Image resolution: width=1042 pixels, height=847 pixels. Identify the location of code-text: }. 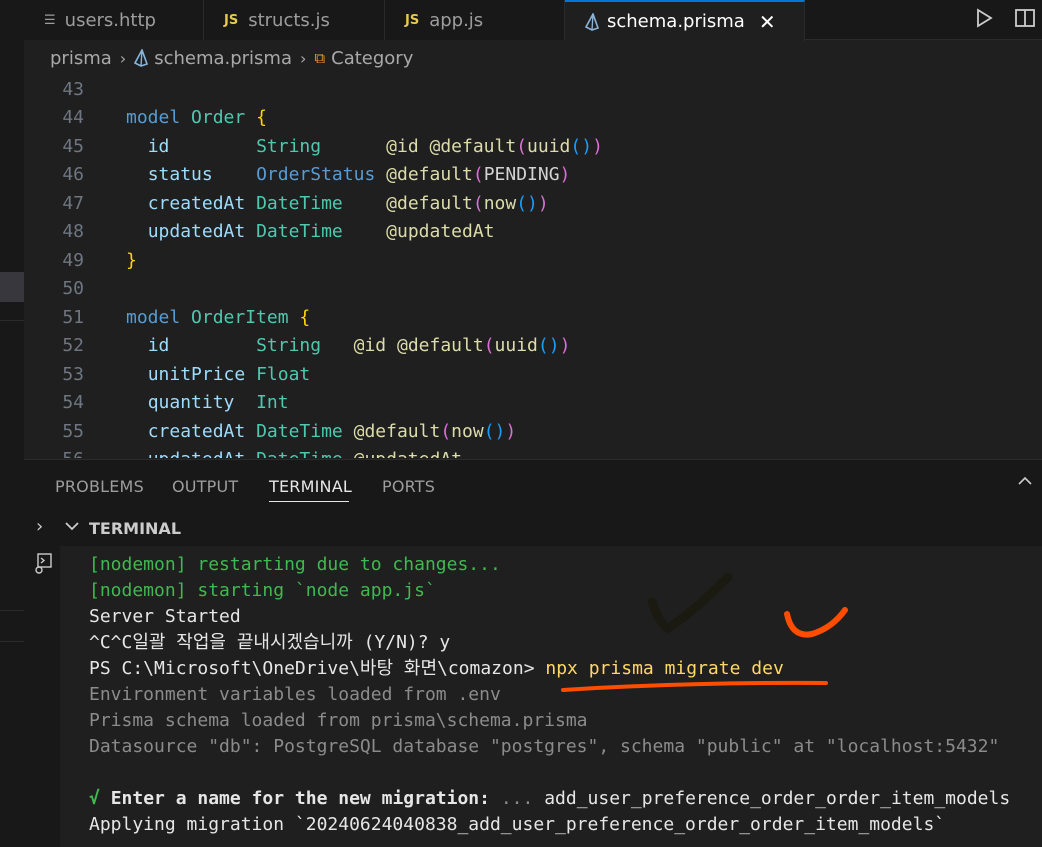
(131, 260).